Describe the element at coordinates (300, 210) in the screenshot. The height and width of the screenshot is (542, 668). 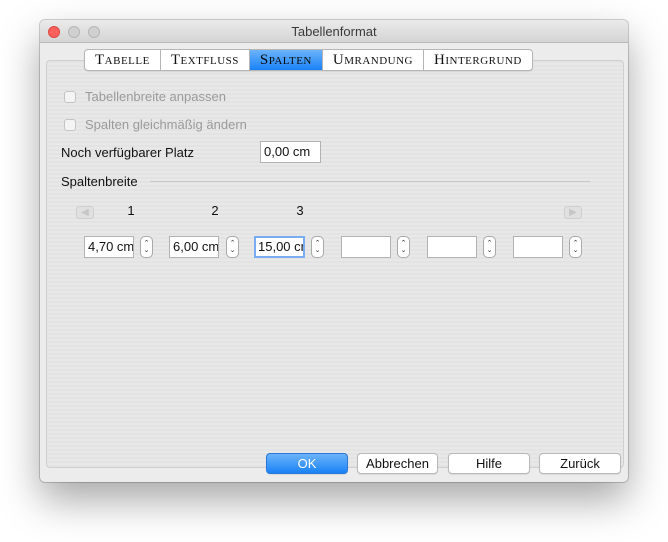
I see `column-number-3: 3` at that location.